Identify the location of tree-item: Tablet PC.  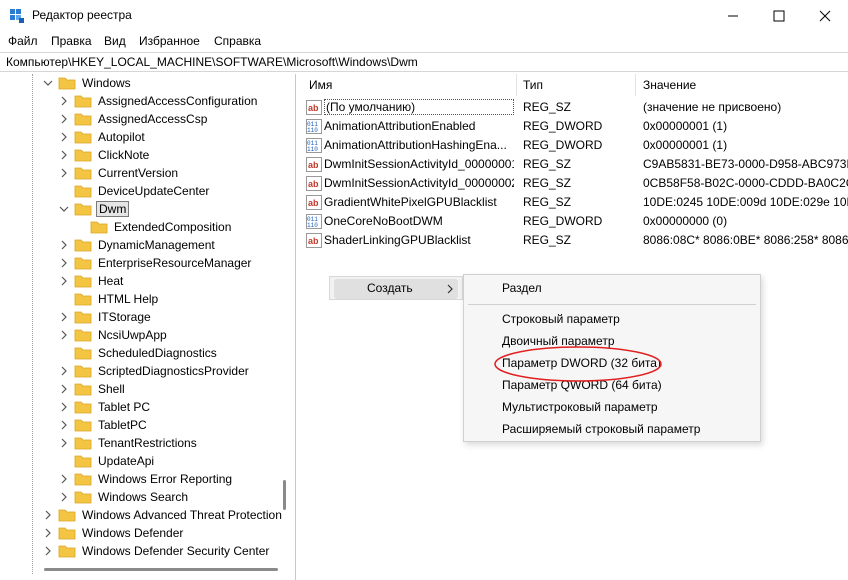
(105, 407).